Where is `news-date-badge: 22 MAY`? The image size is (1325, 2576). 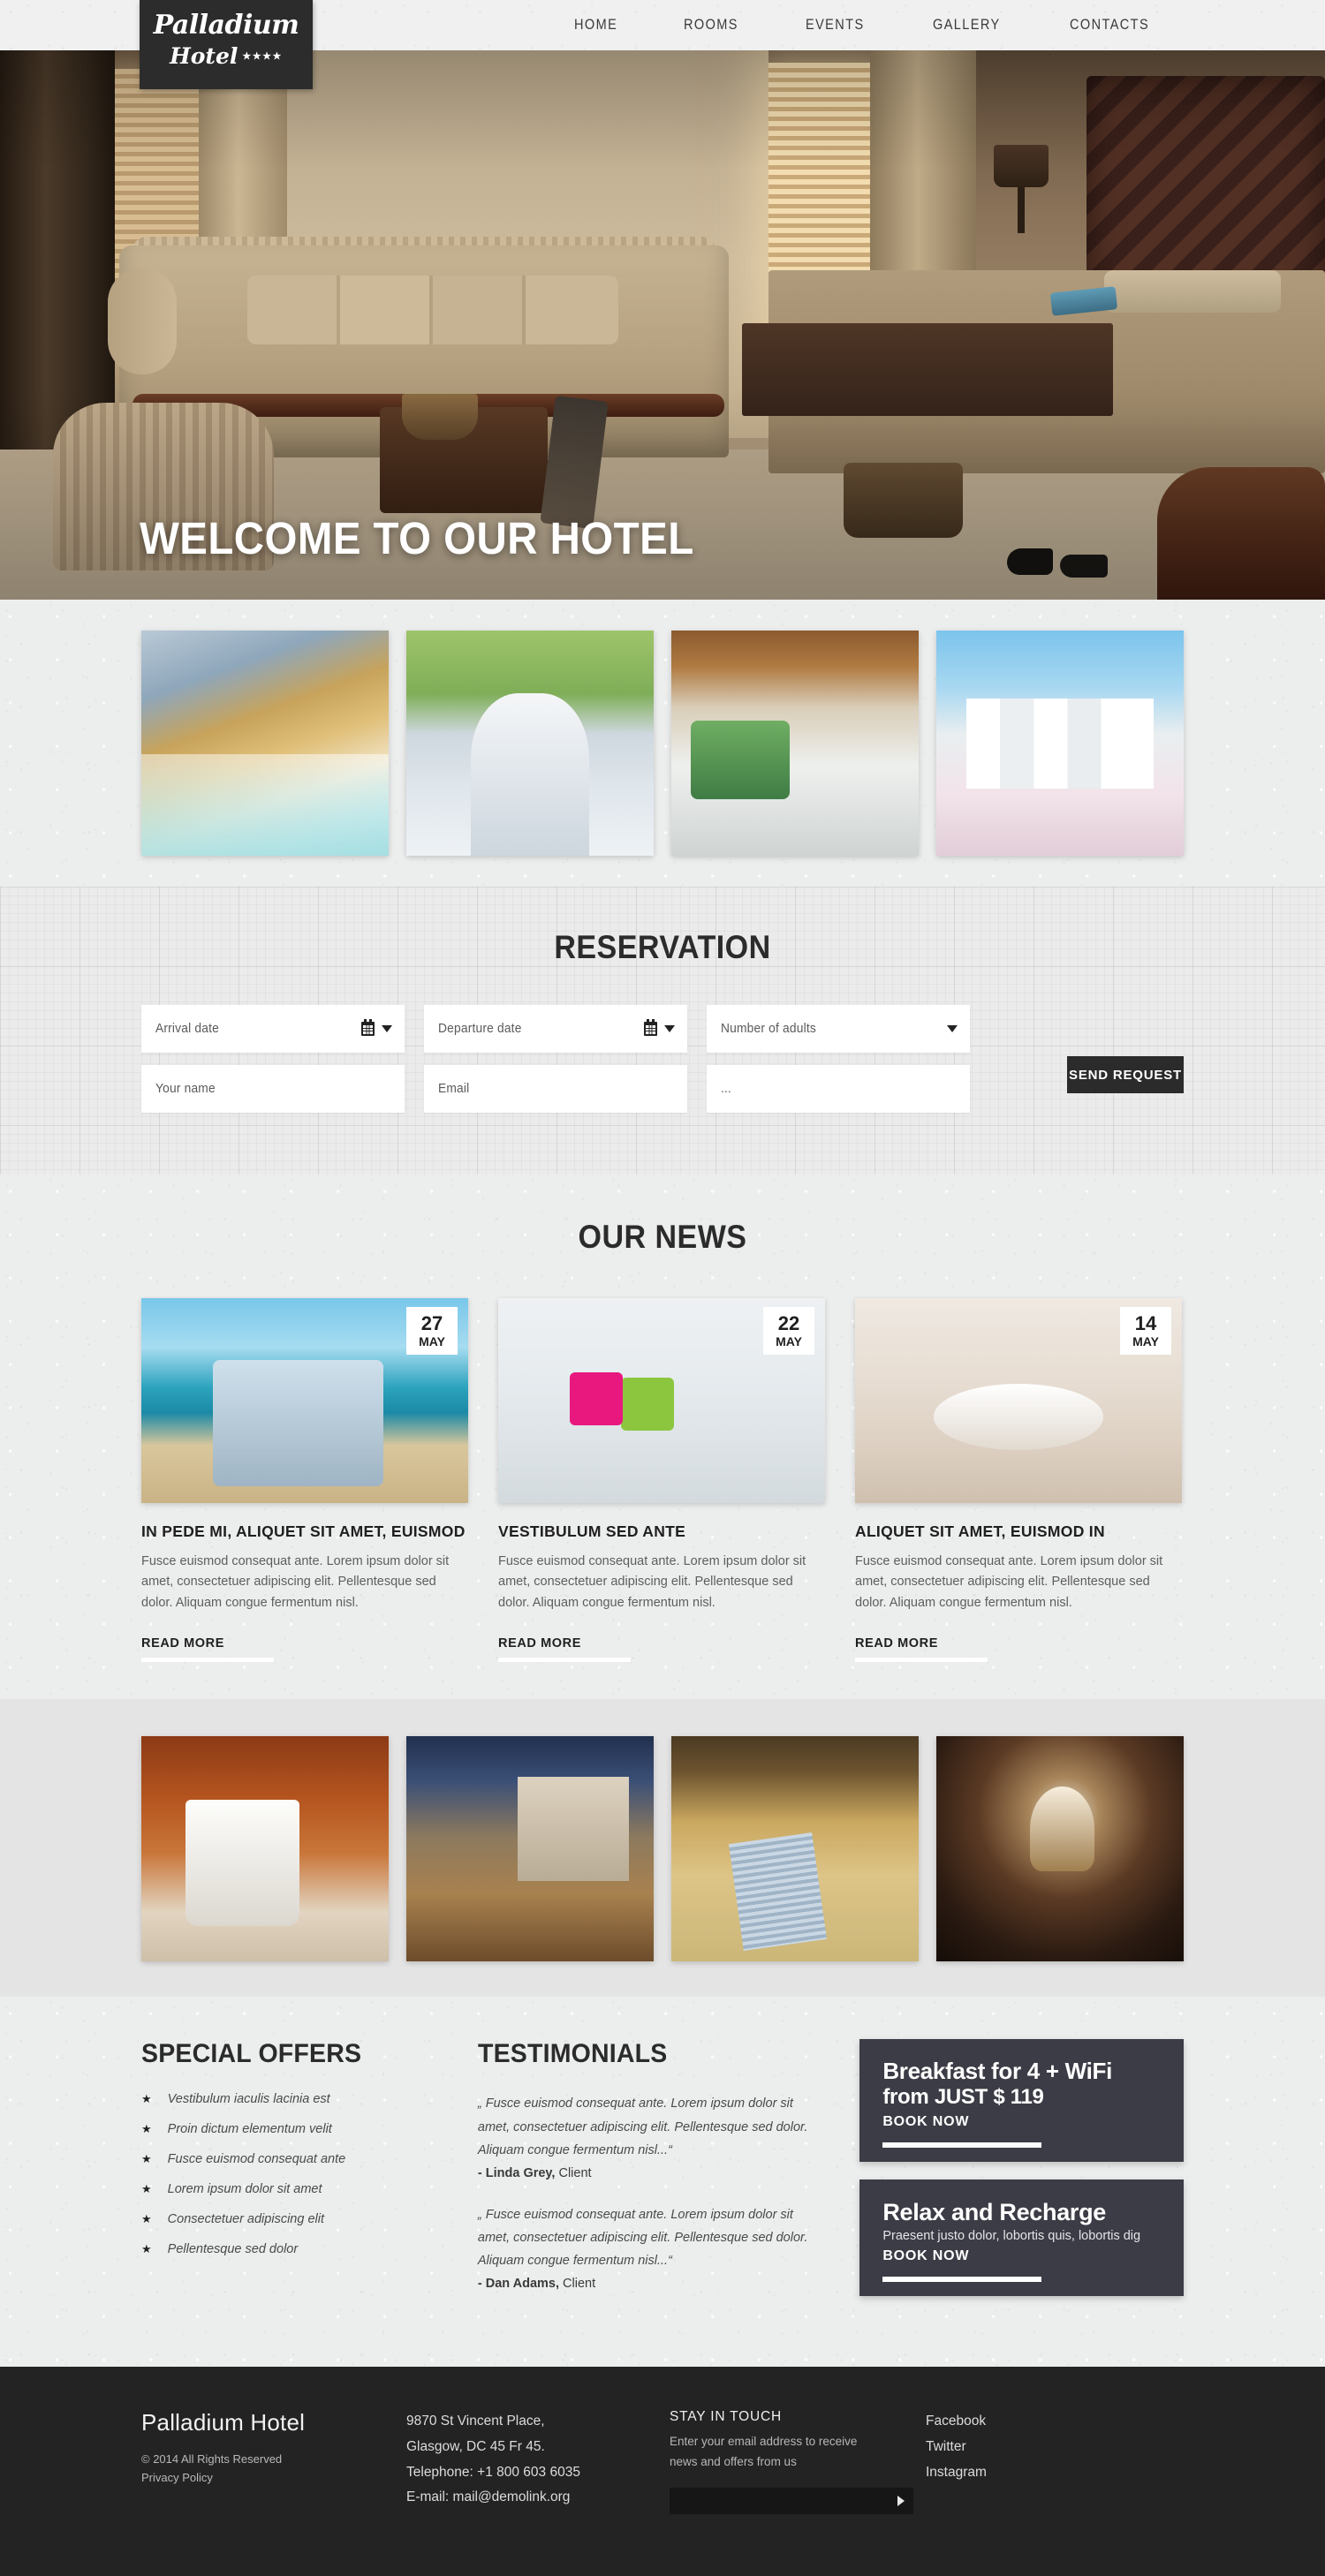 news-date-badge: 22 MAY is located at coordinates (788, 1331).